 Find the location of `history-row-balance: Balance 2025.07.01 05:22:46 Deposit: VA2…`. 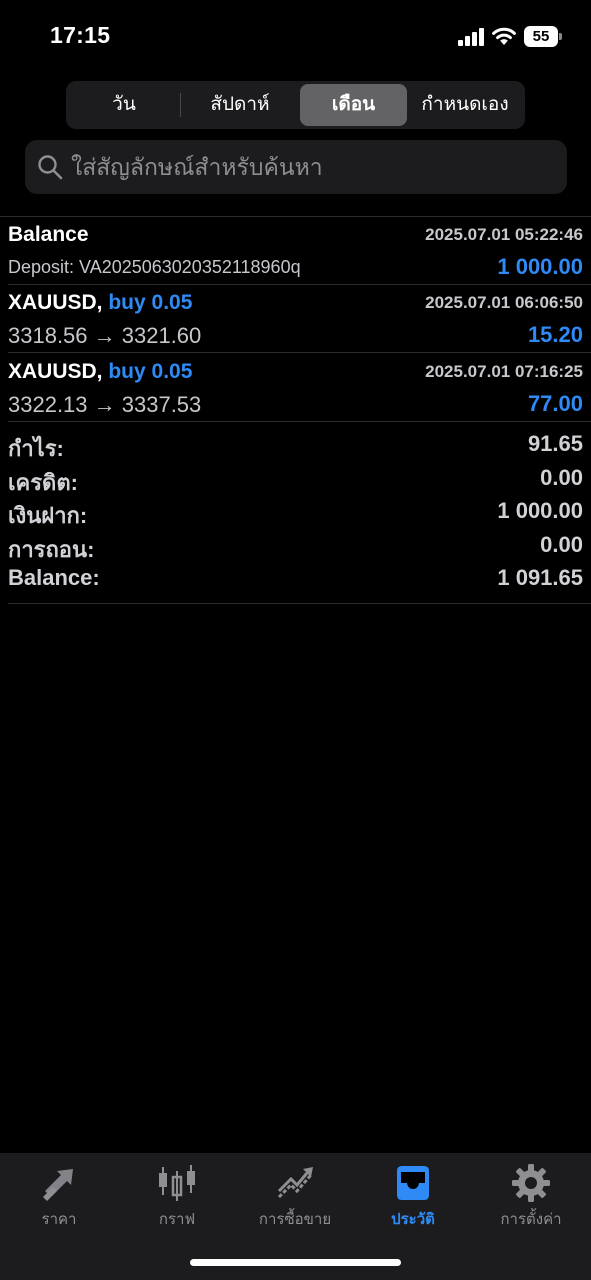

history-row-balance: Balance 2025.07.01 05:22:46 Deposit: VA2… is located at coordinates (295, 251).